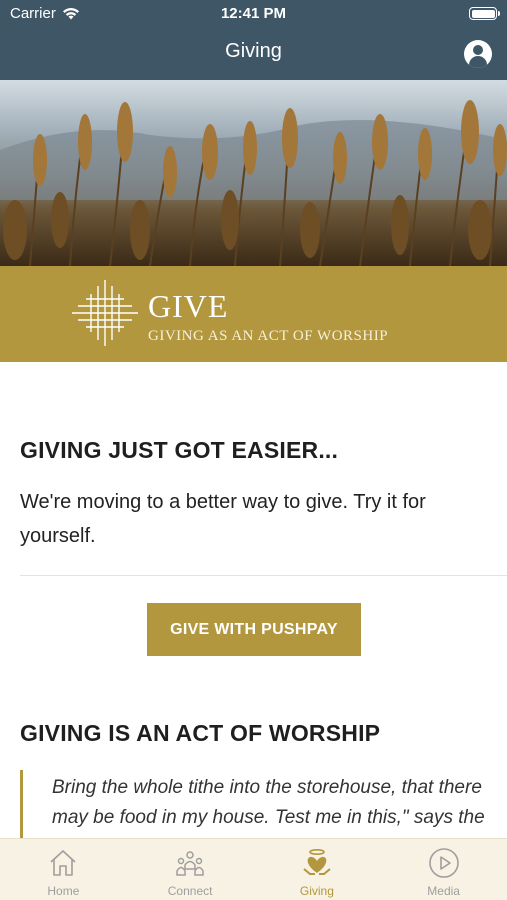 The image size is (507, 900). I want to click on battery-icon, so click(484, 13).